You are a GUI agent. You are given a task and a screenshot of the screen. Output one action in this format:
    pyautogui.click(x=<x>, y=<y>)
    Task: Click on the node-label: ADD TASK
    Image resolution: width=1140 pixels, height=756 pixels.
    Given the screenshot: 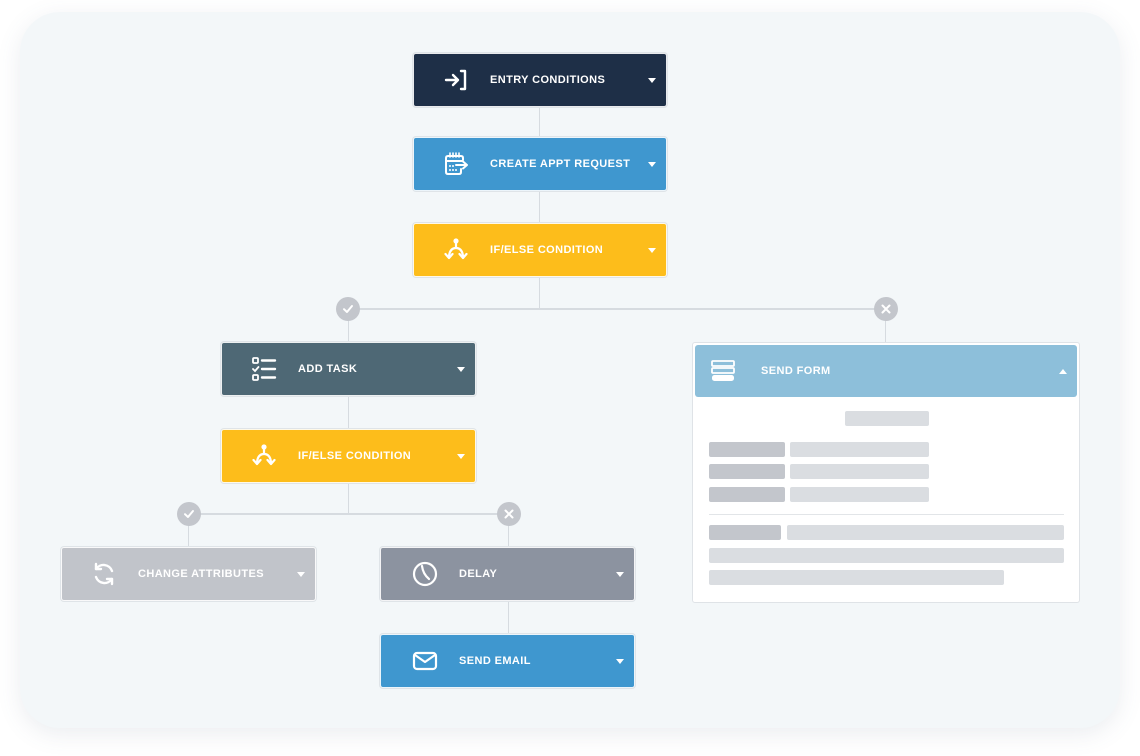 What is the action you would take?
    pyautogui.click(x=328, y=369)
    